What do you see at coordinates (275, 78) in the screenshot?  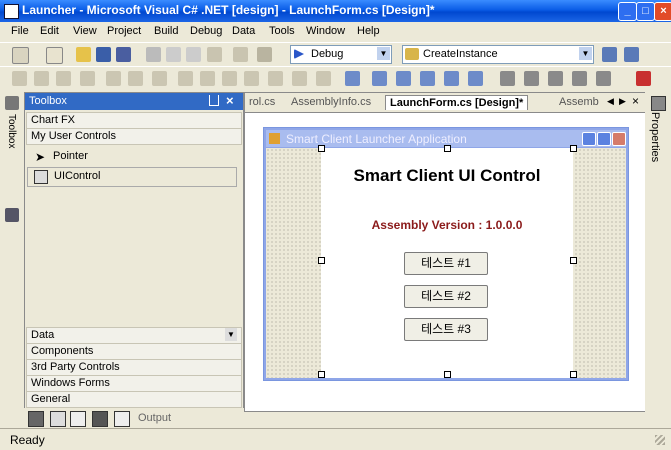 I see `vertical-spacing-icon` at bounding box center [275, 78].